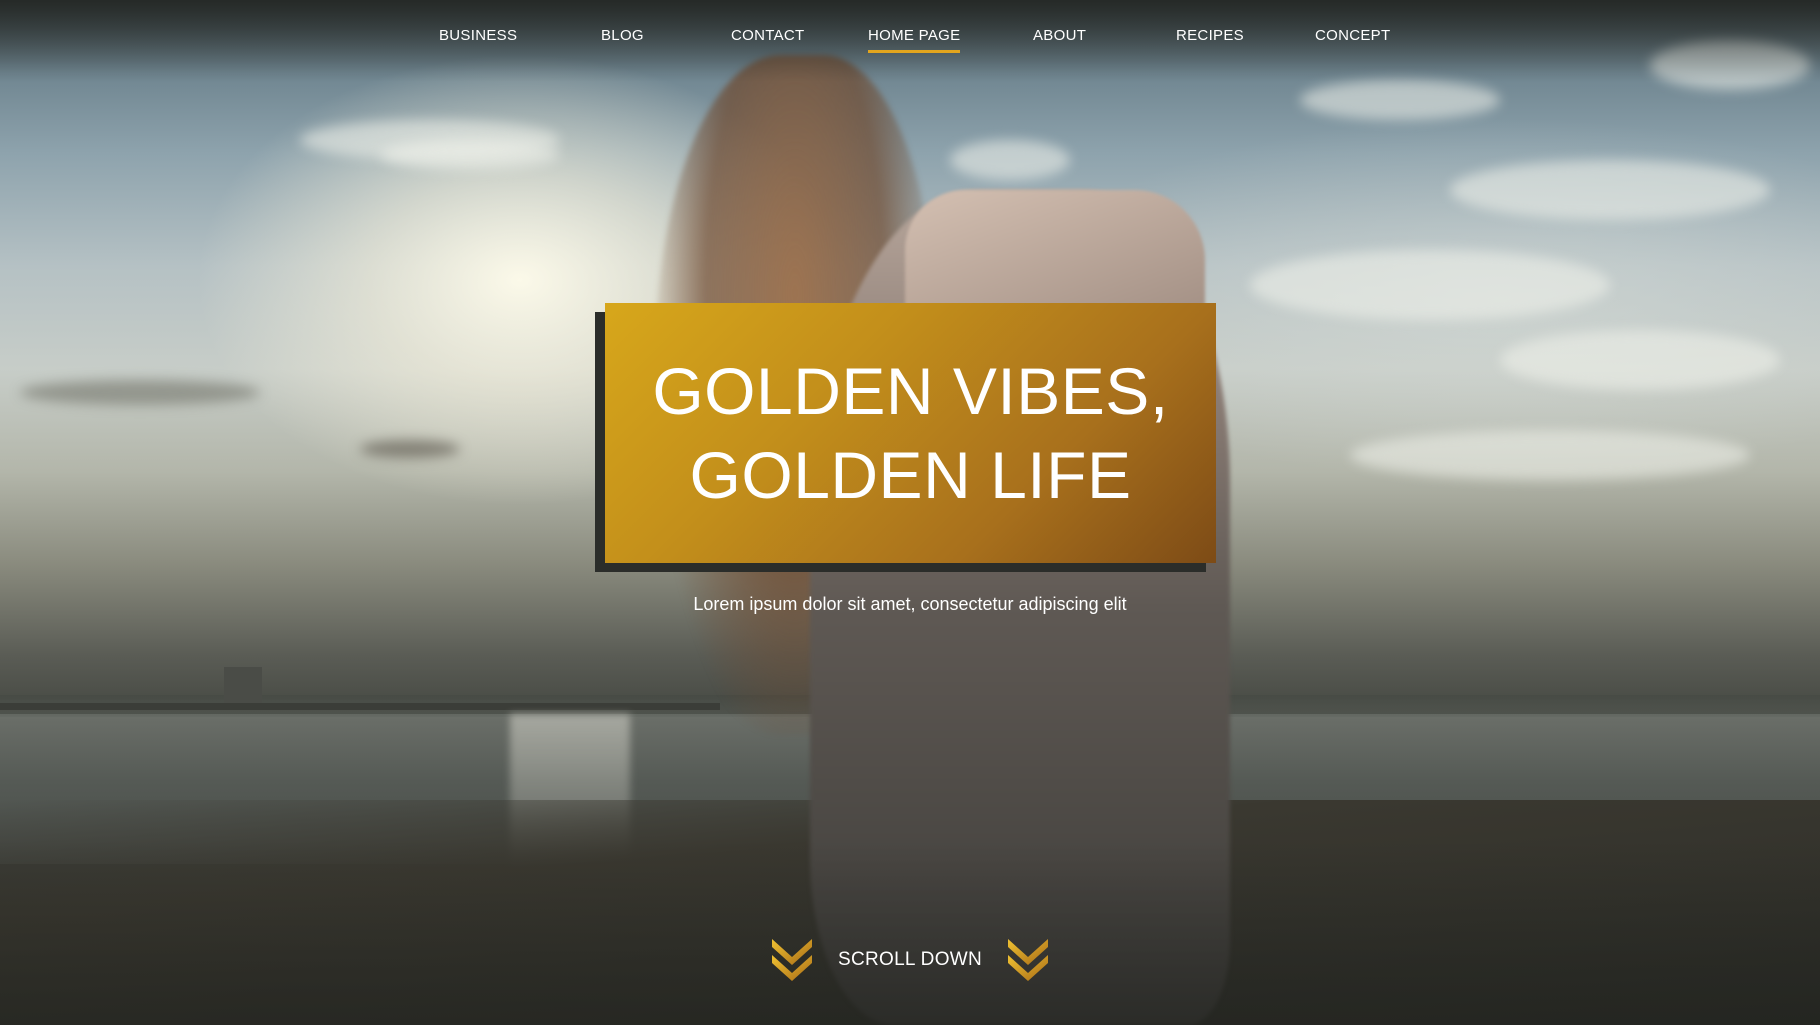 The width and height of the screenshot is (1820, 1025). Describe the element at coordinates (910, 391) in the screenshot. I see `hero-title-line-1: GOLDEN VIBES,` at that location.